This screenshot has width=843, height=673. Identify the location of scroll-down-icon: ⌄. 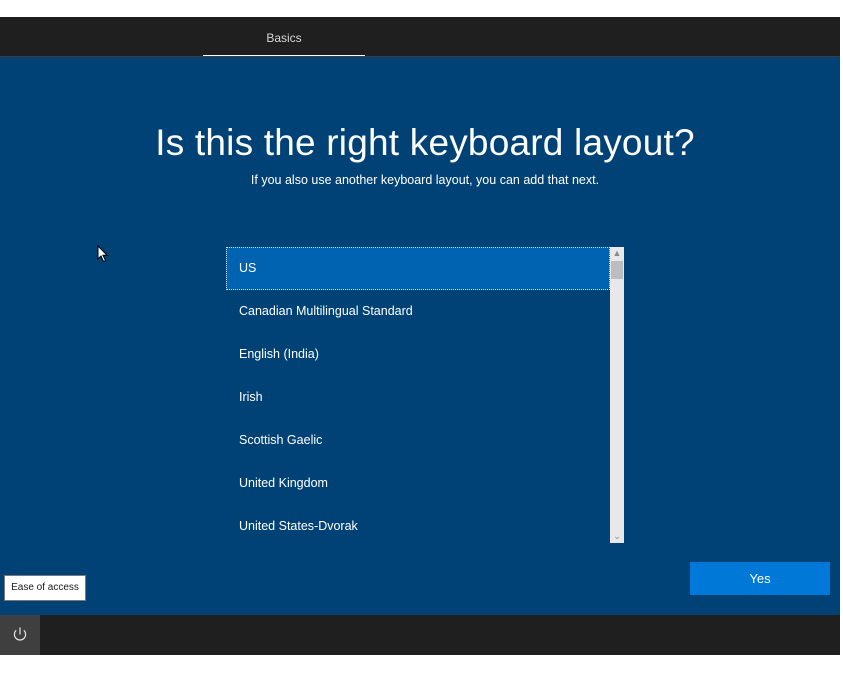
(617, 536).